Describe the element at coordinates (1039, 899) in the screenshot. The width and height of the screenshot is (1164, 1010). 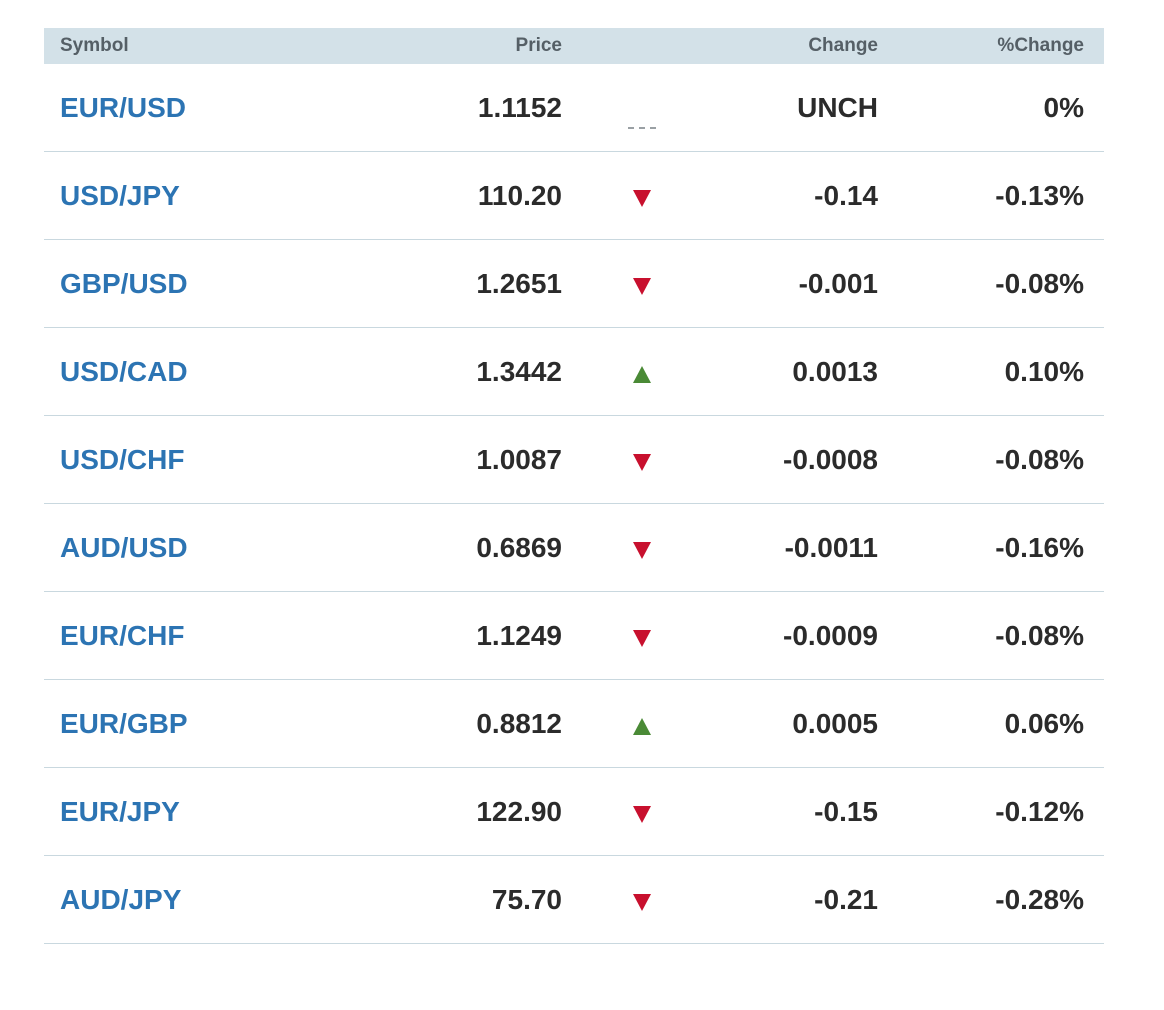
I see `pct-change-value: -0.28%` at that location.